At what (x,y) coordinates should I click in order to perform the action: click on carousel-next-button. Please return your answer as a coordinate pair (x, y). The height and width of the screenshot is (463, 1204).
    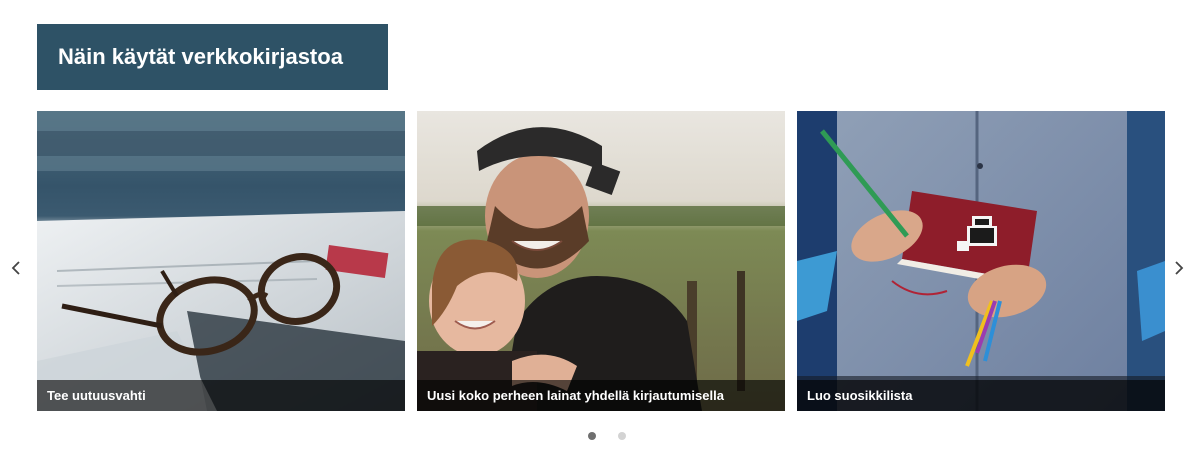
    Looking at the image, I should click on (1178, 268).